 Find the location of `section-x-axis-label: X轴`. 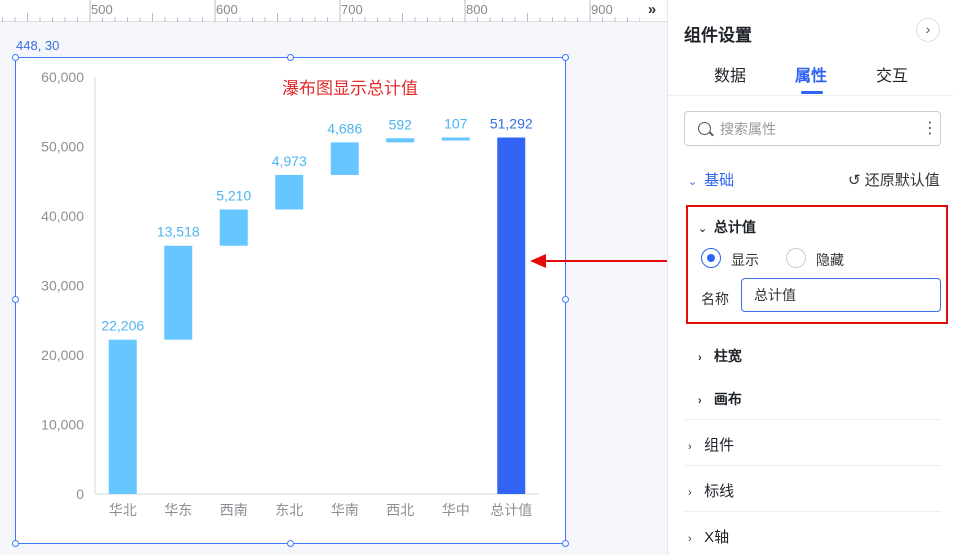

section-x-axis-label: X轴 is located at coordinates (717, 537).